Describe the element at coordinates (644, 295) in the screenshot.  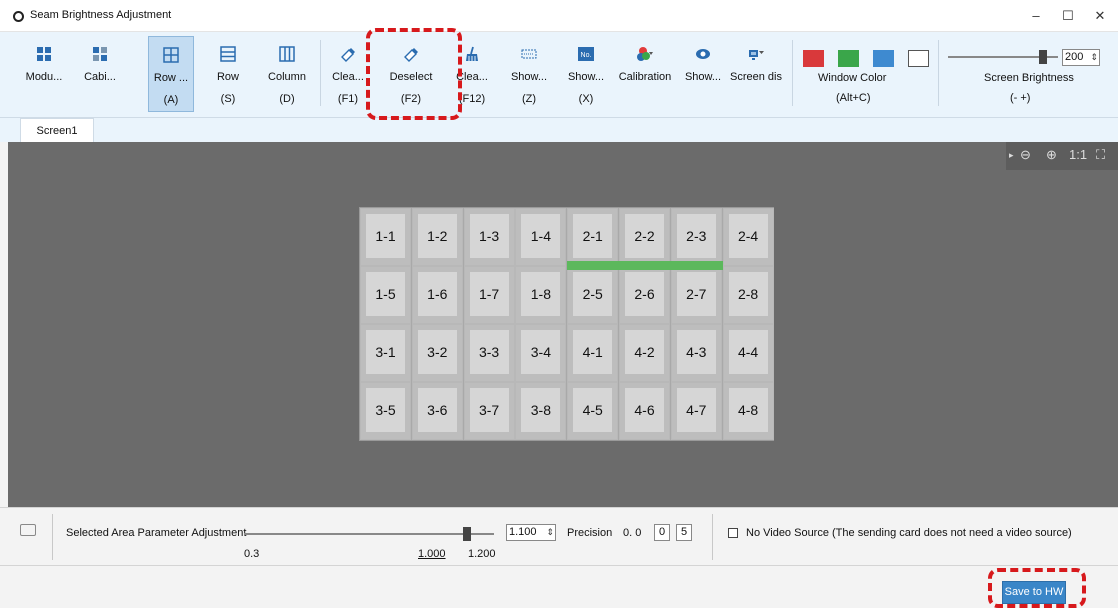
I see `cabinet-cell: 2-6` at that location.